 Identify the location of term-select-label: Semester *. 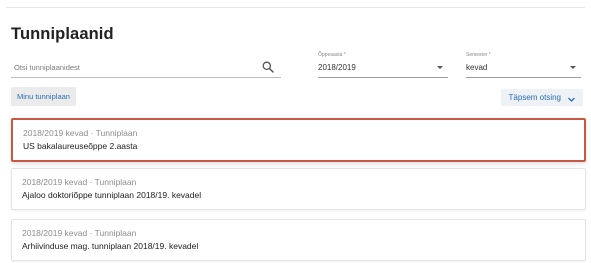
(478, 55).